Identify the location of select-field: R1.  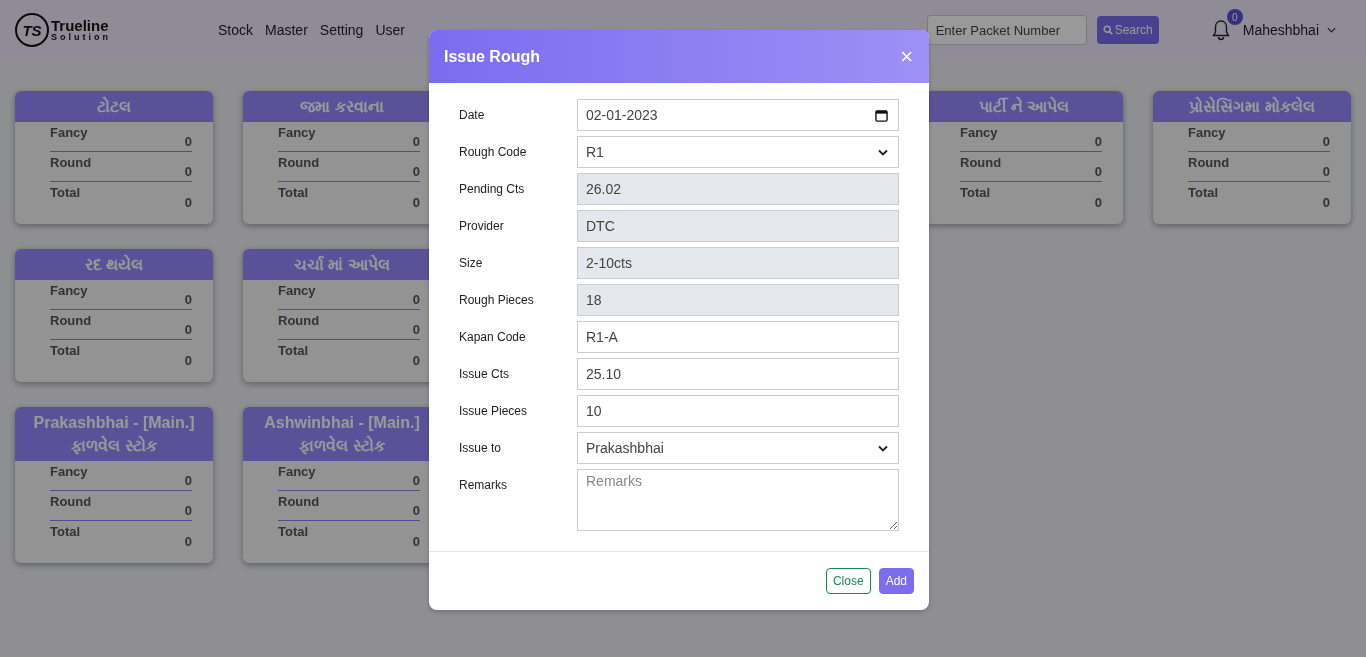
(738, 152).